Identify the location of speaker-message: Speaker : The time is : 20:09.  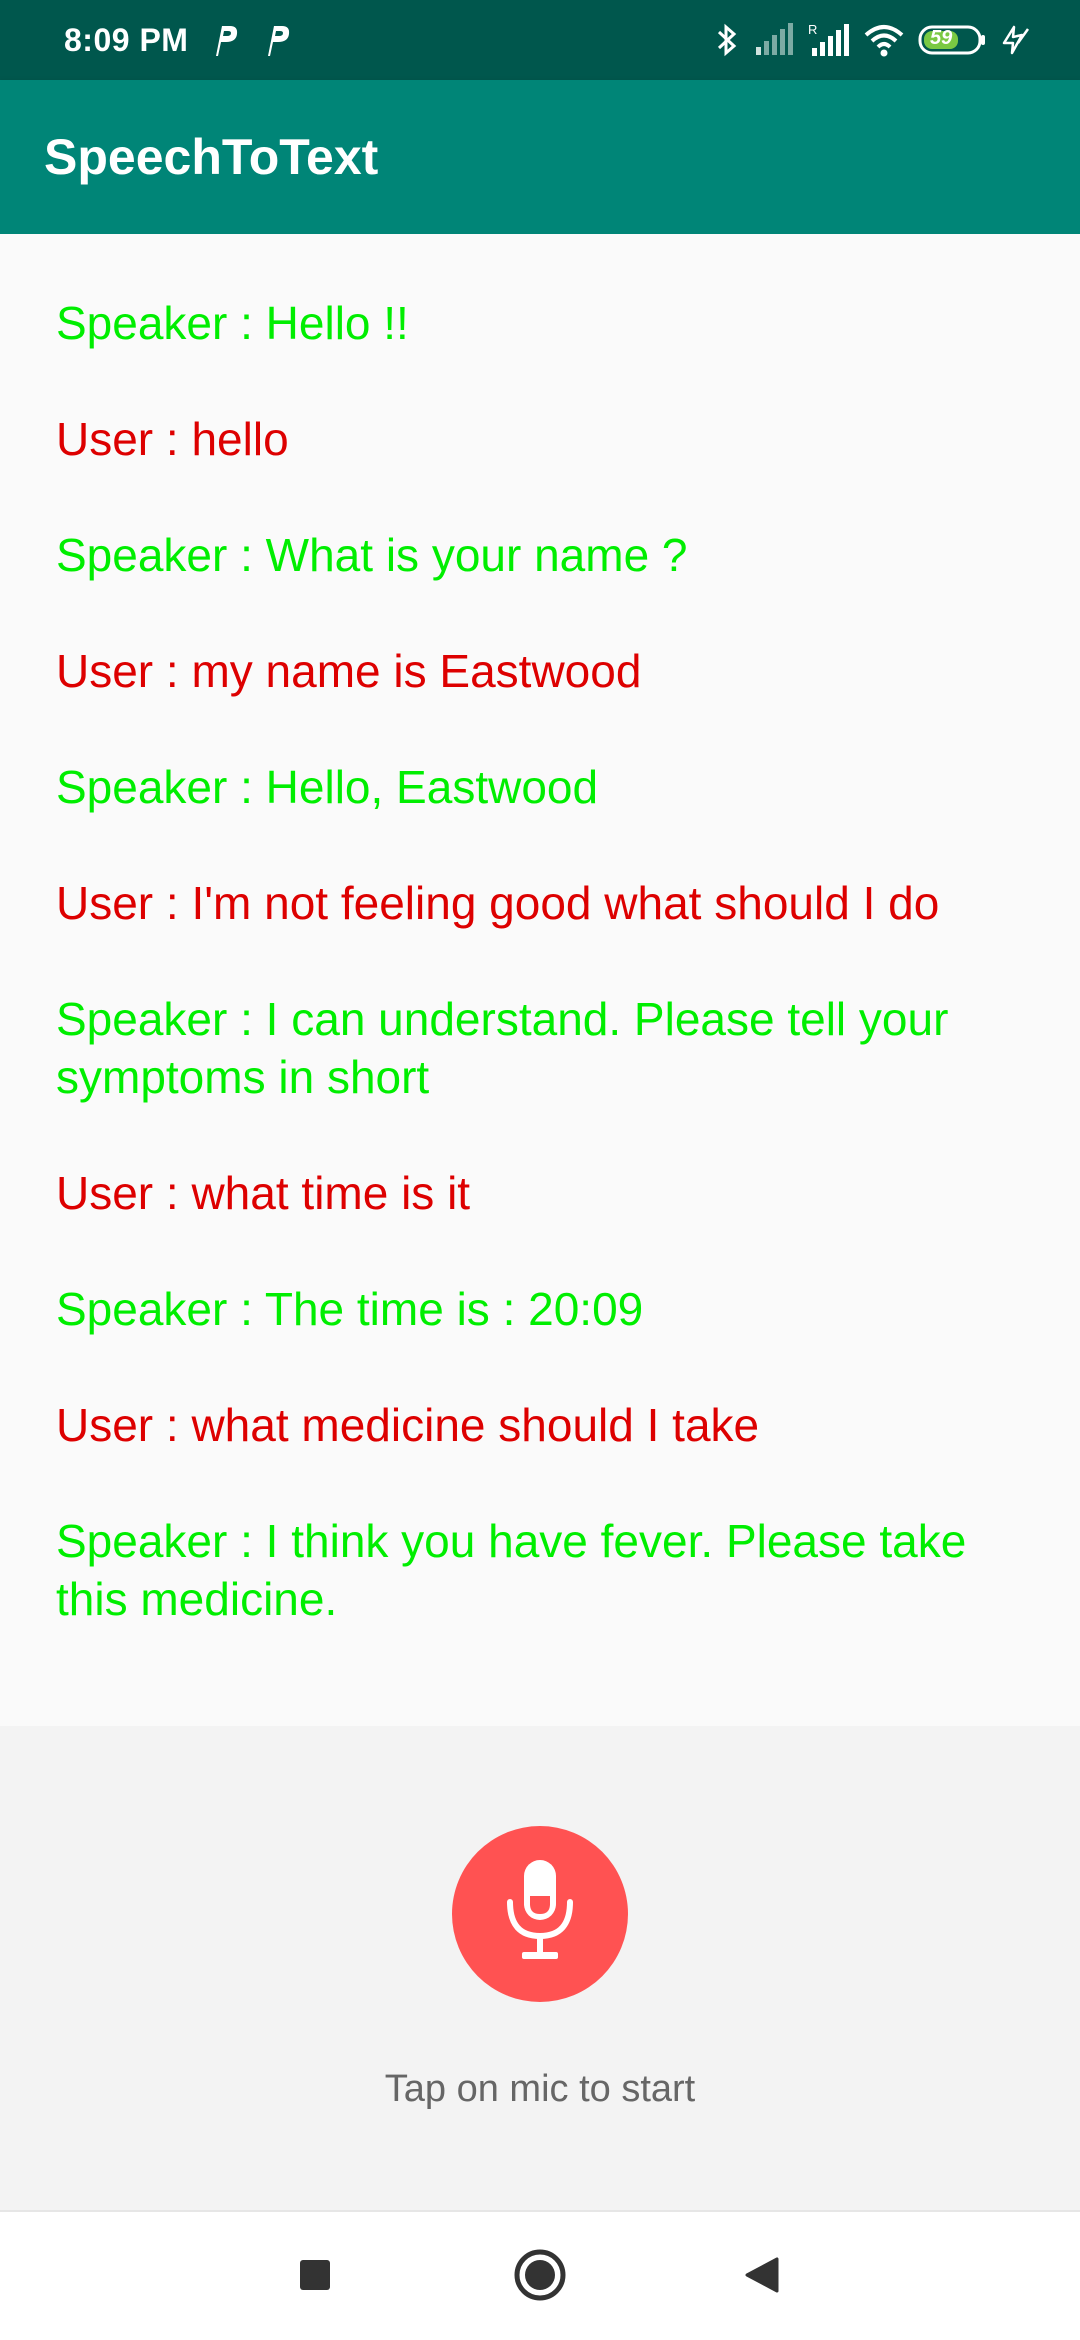
(350, 1309).